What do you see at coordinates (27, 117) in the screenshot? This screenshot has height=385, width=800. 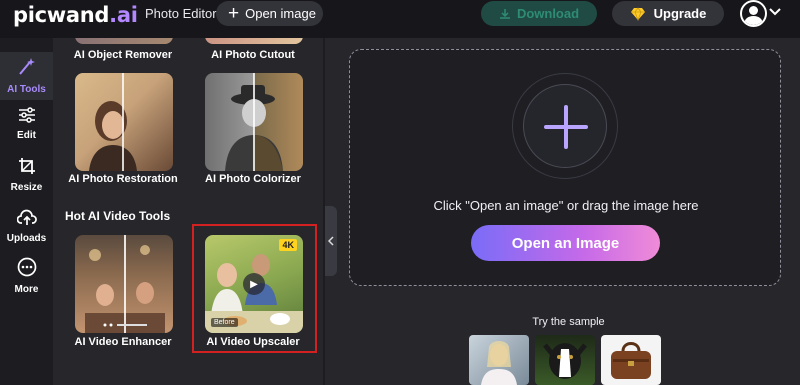 I see `sliders-icon` at bounding box center [27, 117].